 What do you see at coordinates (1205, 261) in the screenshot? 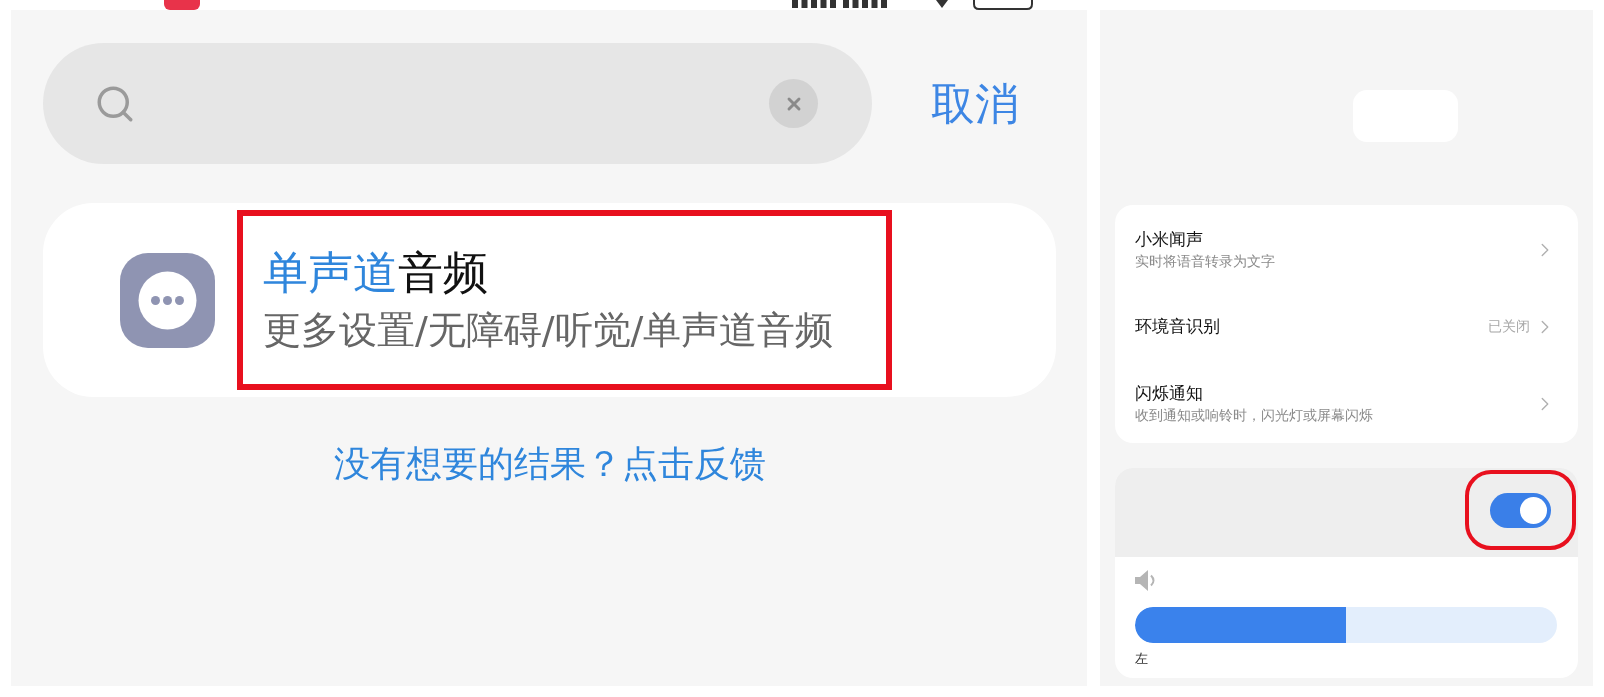
I see `setting-subtitle: 实时将语音转录为文字` at bounding box center [1205, 261].